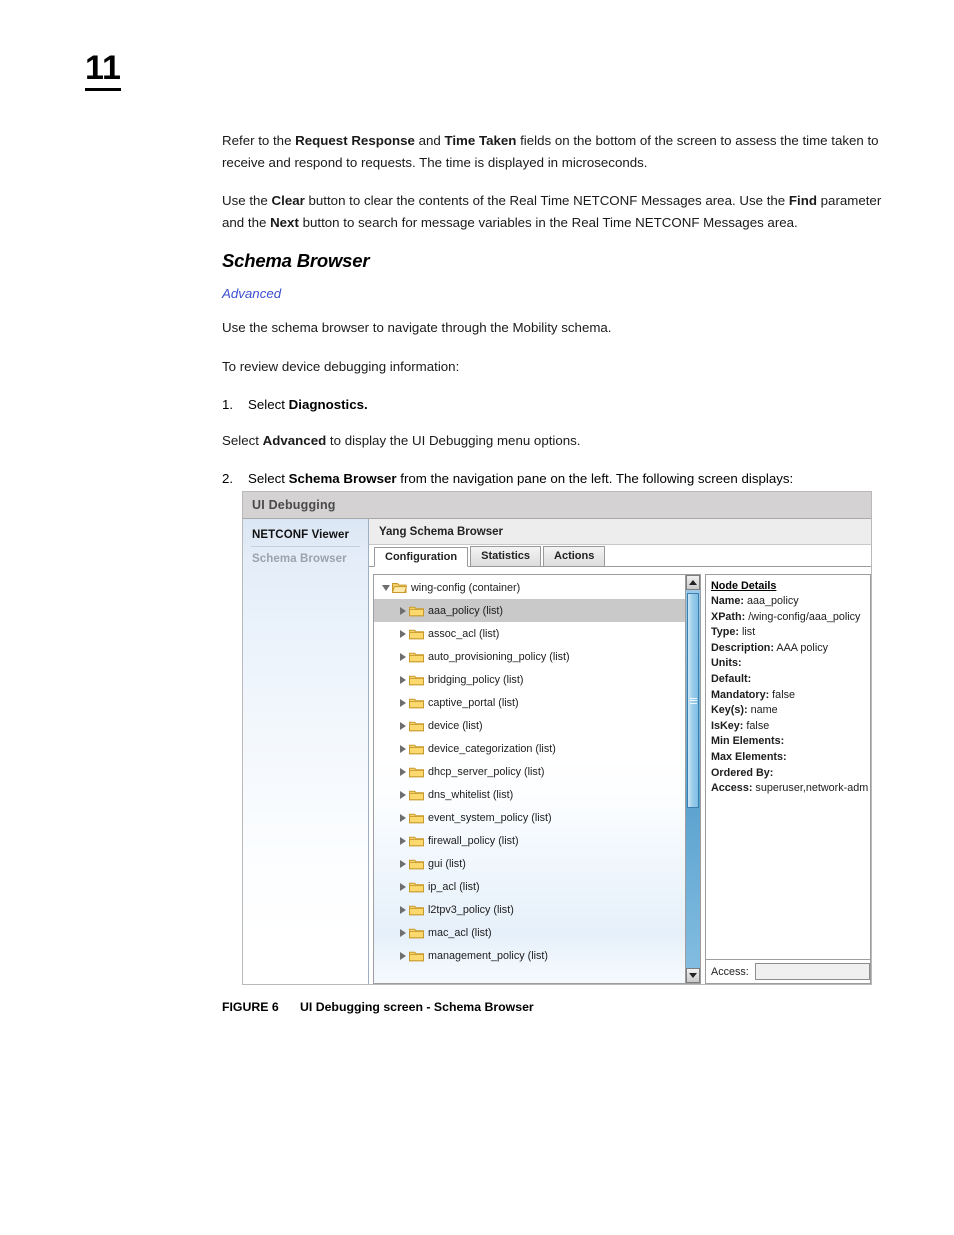  Describe the element at coordinates (228, 478) in the screenshot. I see `step-number-2: 2.` at that location.